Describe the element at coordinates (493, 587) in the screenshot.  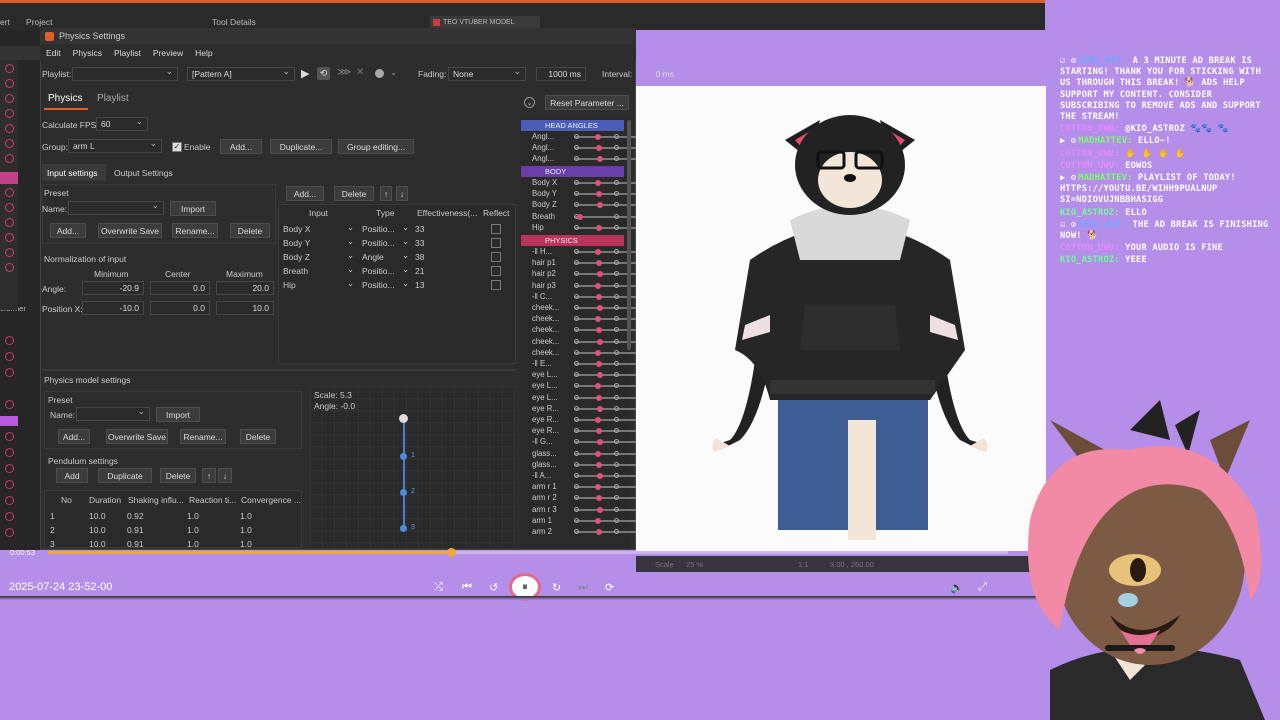
I see `rewind-icon: ↺` at that location.